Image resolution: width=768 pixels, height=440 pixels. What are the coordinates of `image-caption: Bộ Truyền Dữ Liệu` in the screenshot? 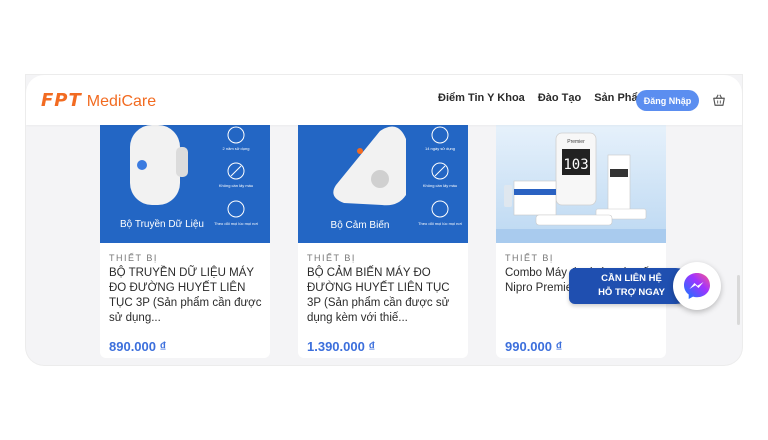 It's located at (162, 224).